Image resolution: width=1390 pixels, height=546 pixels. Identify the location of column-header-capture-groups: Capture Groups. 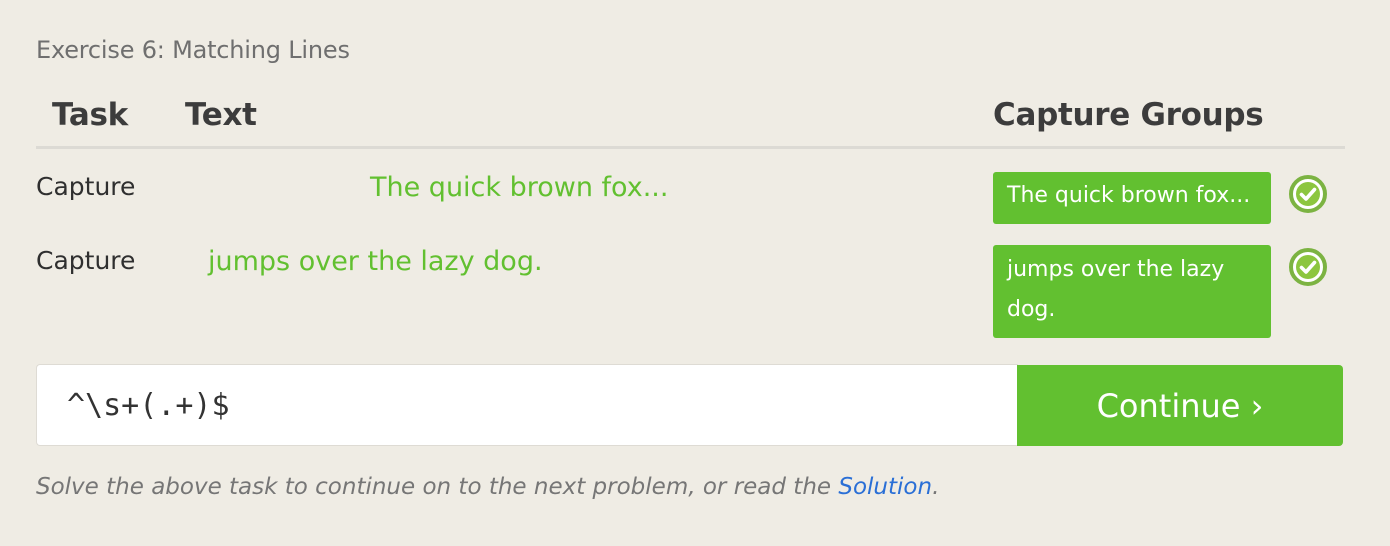
(1128, 115).